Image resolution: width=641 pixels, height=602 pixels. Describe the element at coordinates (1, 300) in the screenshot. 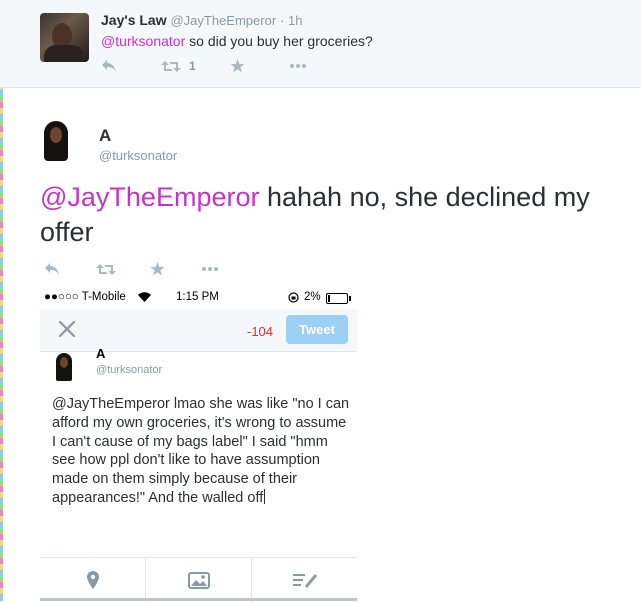

I see `left-edge-decoration` at that location.